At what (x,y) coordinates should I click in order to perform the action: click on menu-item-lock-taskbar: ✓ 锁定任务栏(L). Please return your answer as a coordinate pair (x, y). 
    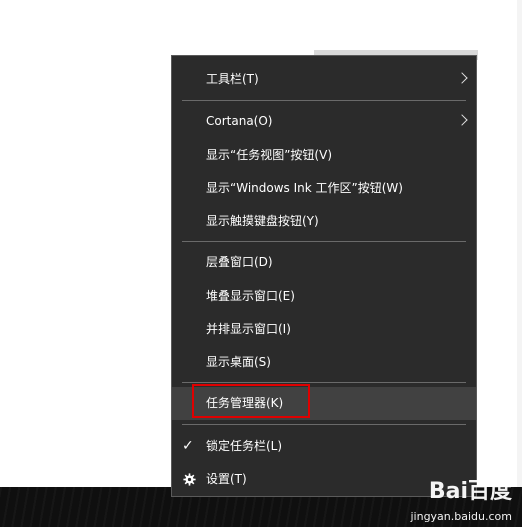
    Looking at the image, I should click on (324, 446).